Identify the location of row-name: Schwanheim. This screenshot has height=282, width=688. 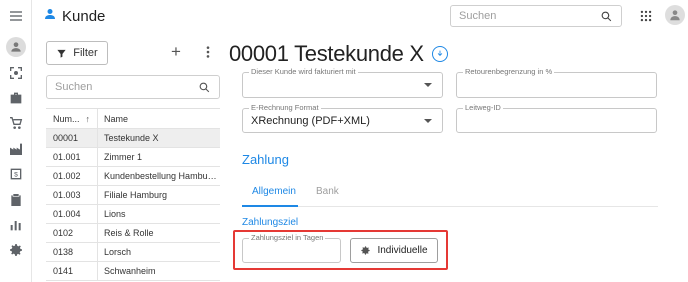
(130, 271).